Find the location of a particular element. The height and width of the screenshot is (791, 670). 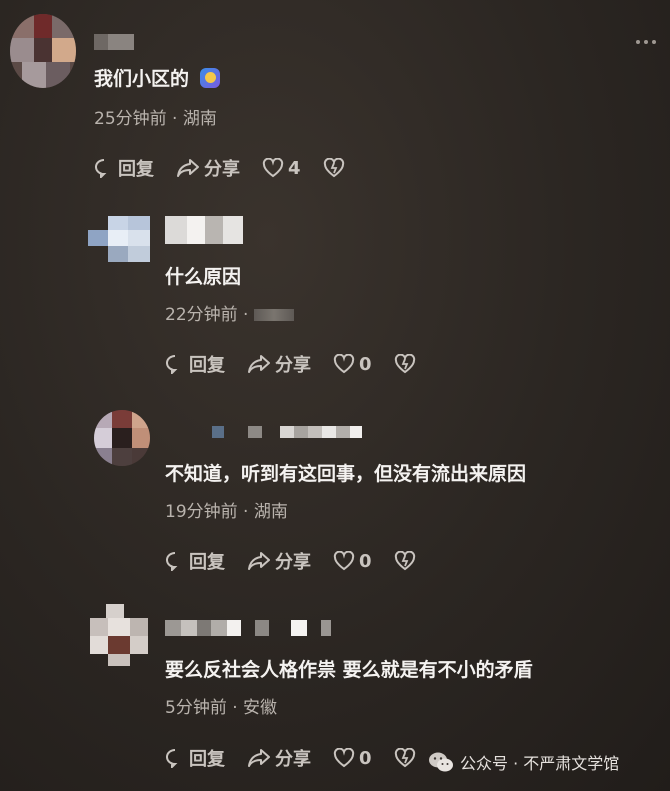

comment-meta: 22分钟前 · is located at coordinates (229, 312).